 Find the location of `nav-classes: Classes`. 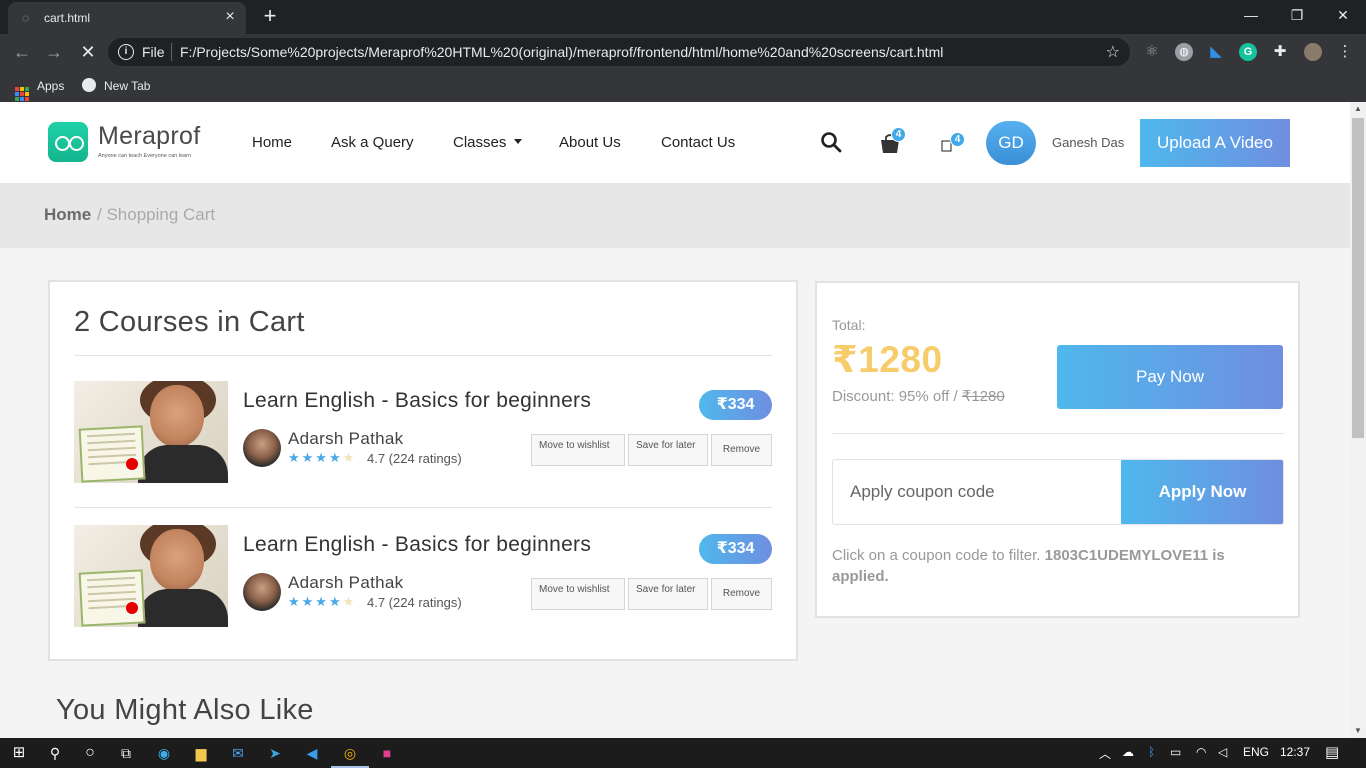

nav-classes: Classes is located at coordinates (488, 142).